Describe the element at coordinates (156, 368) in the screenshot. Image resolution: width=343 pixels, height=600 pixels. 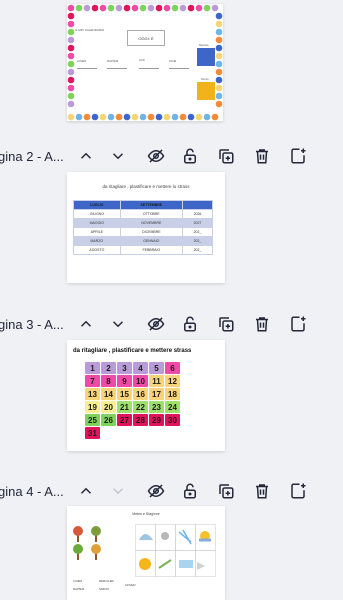
I see `number-cell: 5` at that location.